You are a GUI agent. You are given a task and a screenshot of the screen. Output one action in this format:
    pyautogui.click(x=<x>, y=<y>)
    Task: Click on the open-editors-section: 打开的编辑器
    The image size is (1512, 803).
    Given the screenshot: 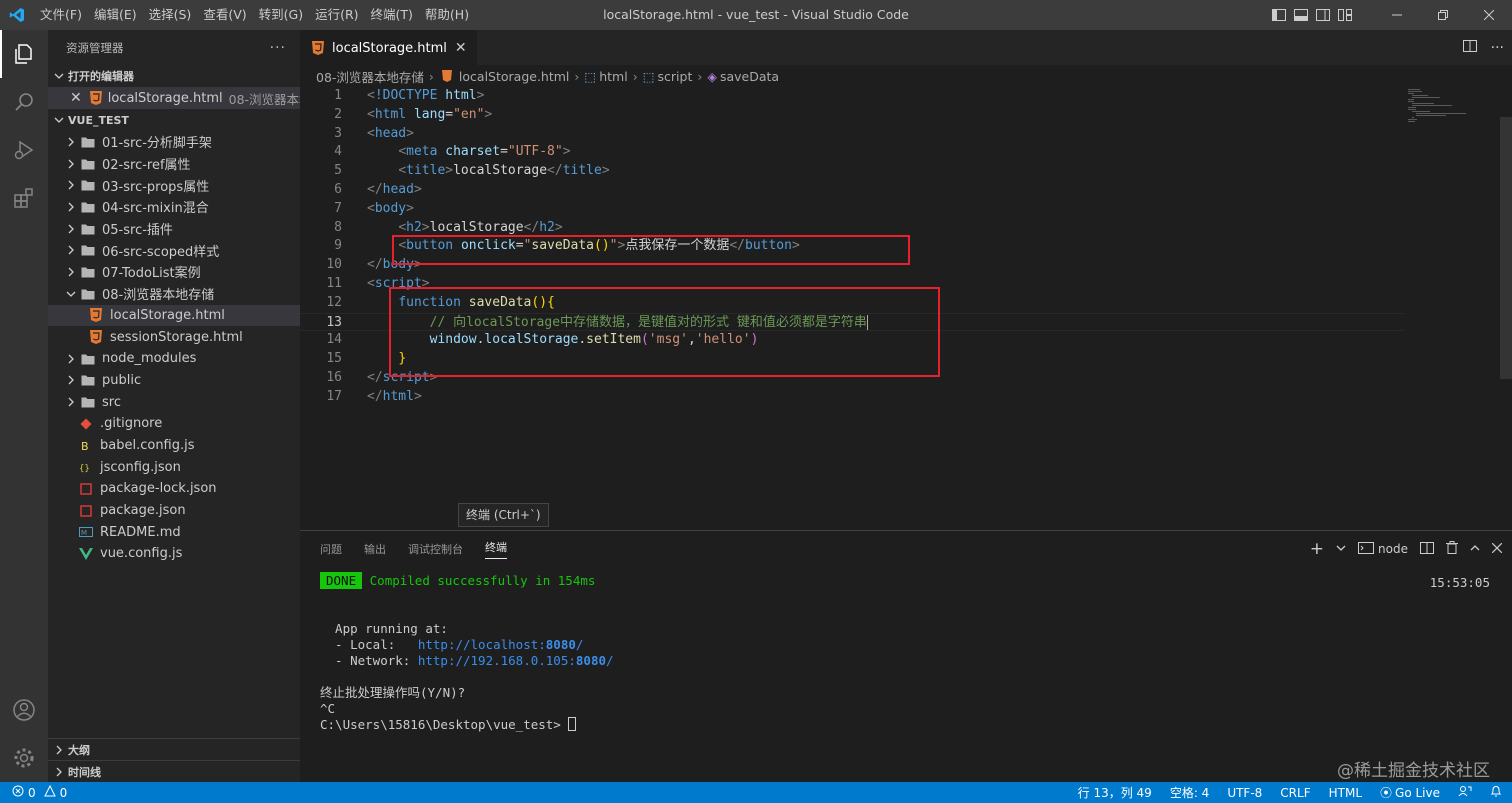 What is the action you would take?
    pyautogui.click(x=174, y=76)
    